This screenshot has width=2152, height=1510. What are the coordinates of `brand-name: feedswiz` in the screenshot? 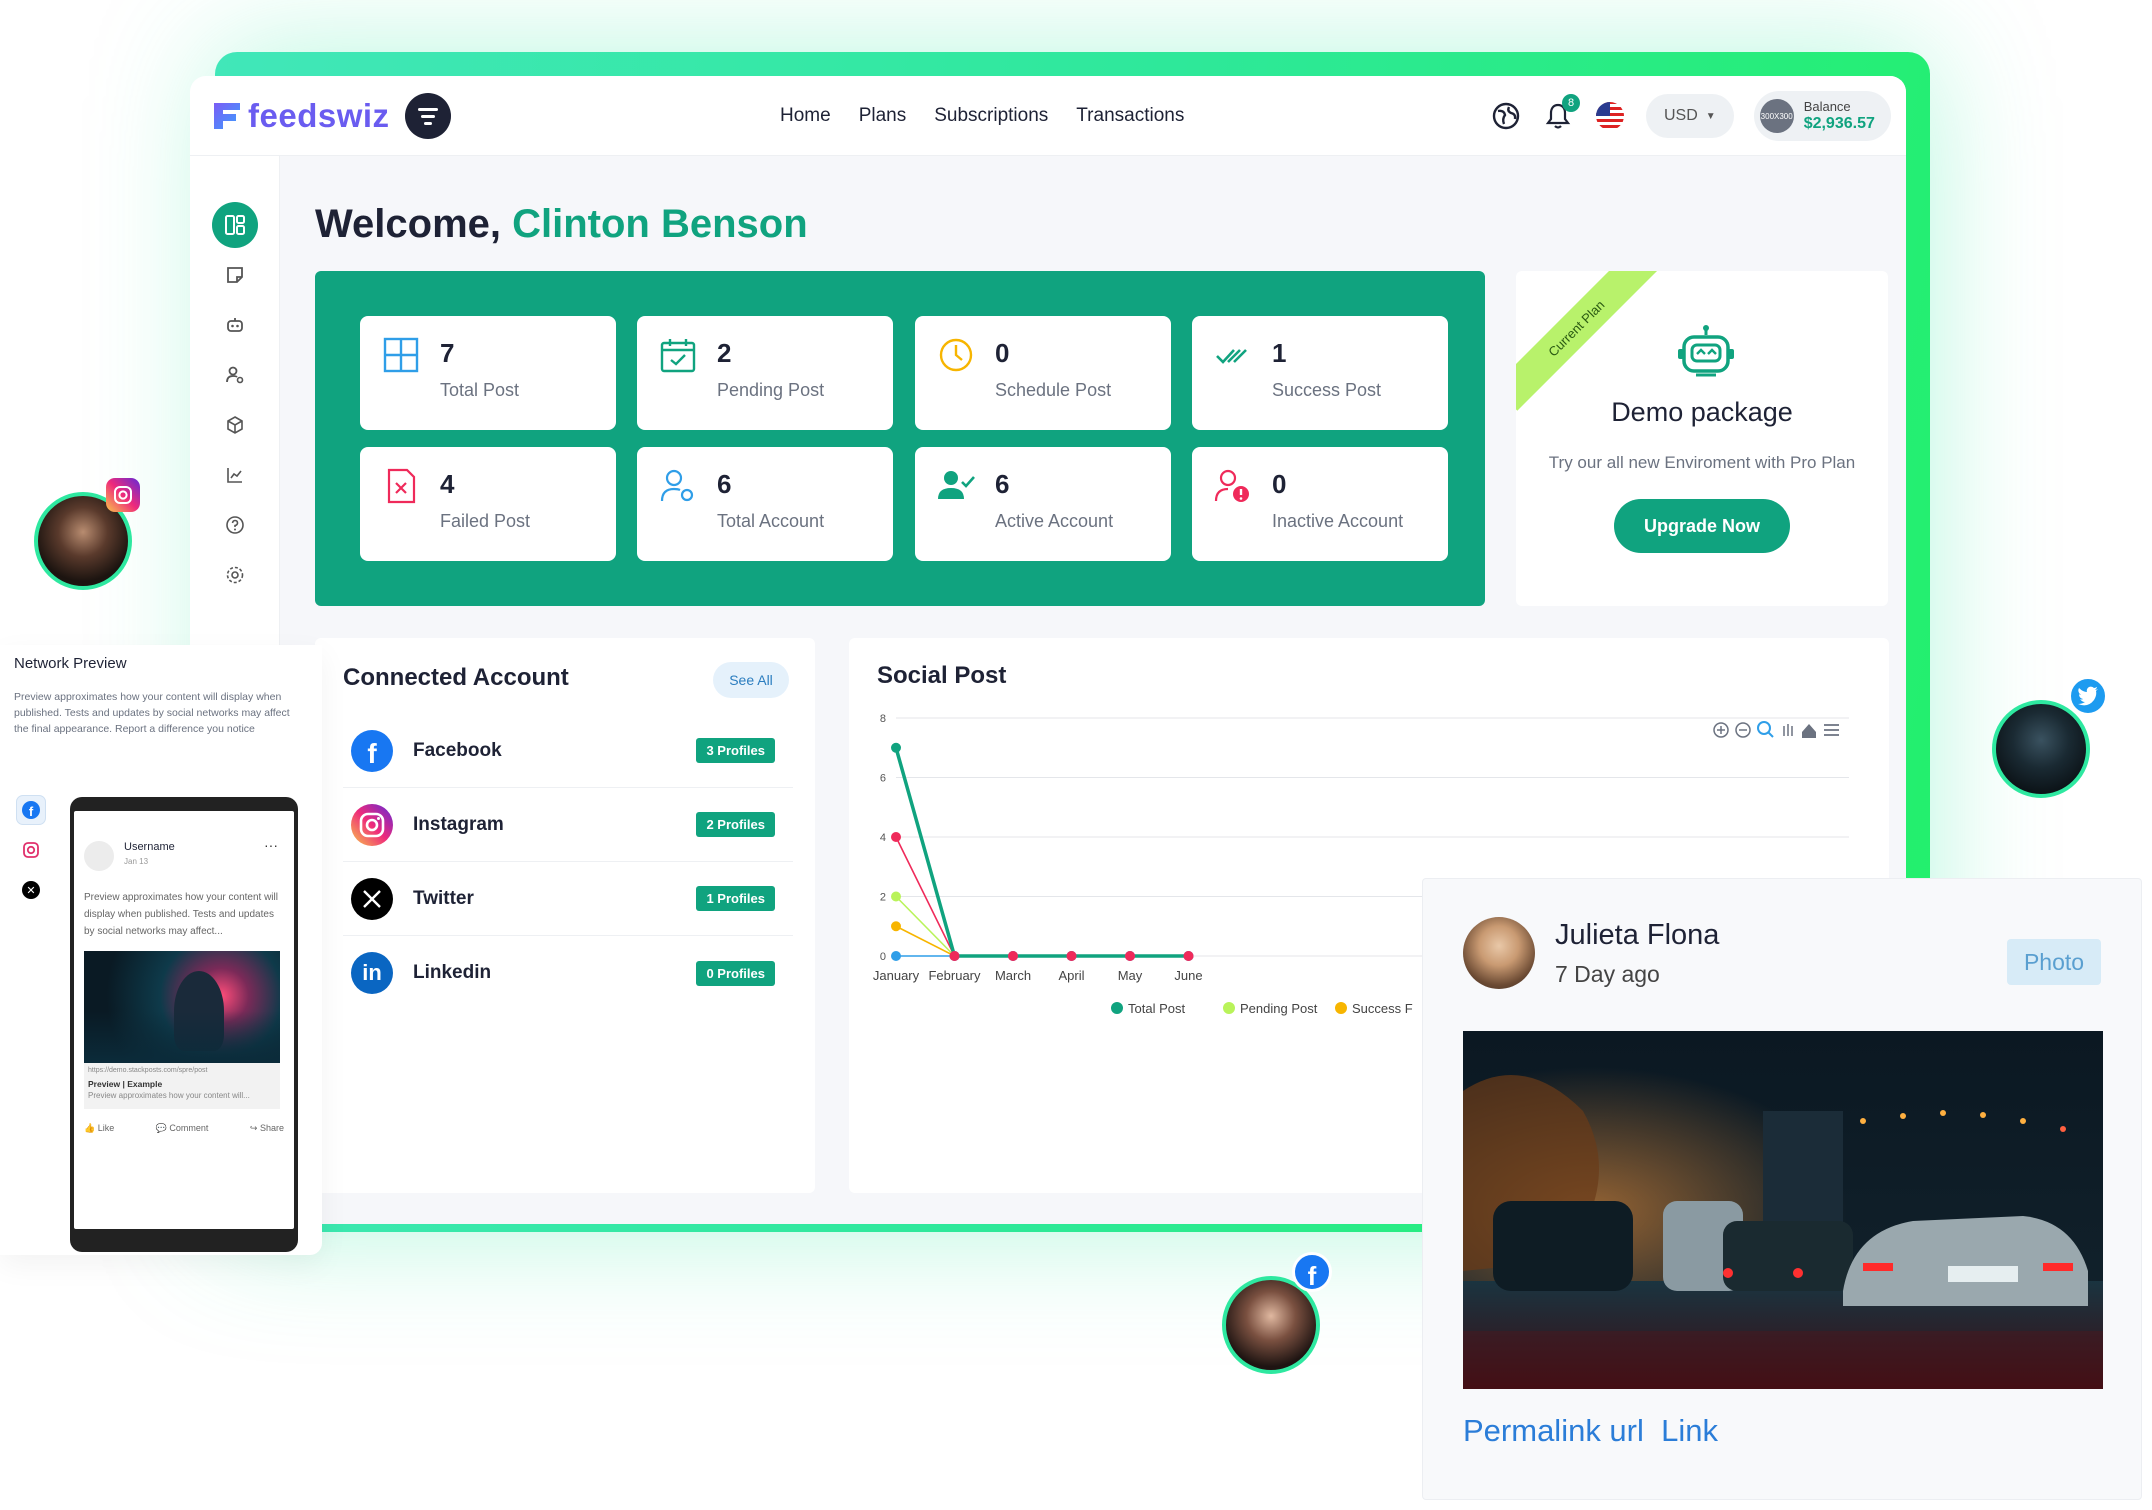 It's located at (319, 115).